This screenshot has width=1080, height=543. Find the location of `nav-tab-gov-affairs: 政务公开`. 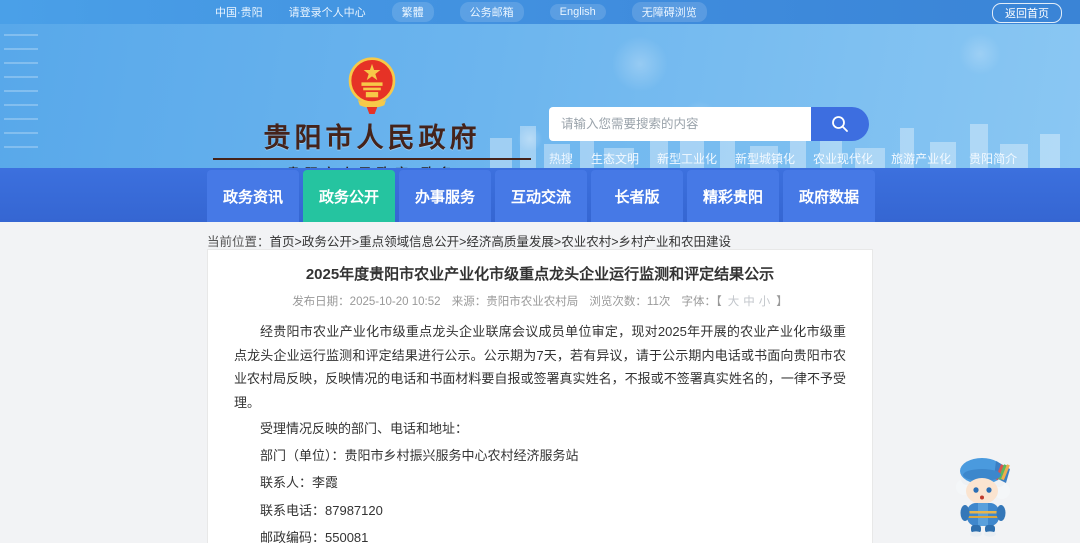

nav-tab-gov-affairs: 政务公开 is located at coordinates (349, 196).